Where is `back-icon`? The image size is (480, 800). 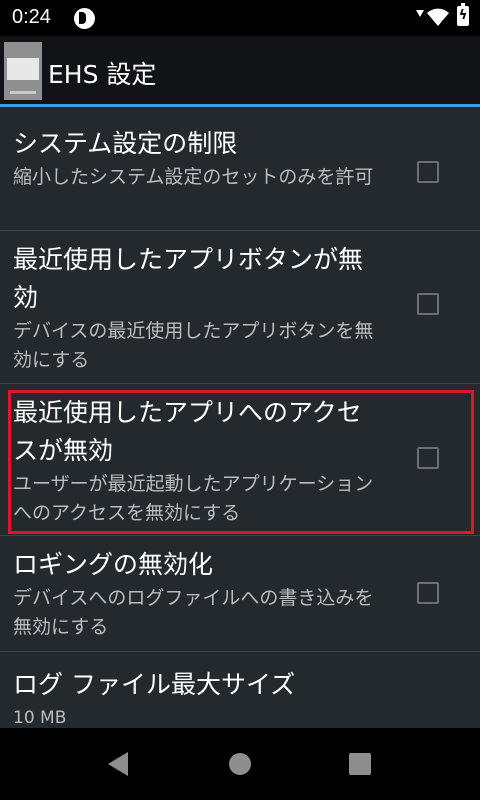
back-icon is located at coordinates (118, 764).